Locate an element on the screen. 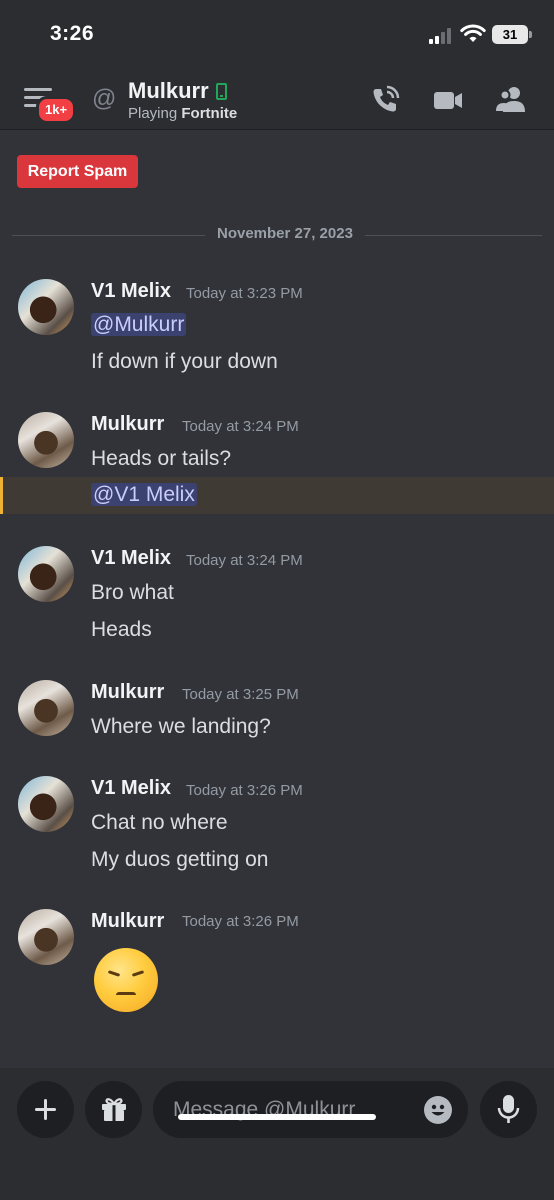  message-text: Heads or tails? is located at coordinates (161, 458).